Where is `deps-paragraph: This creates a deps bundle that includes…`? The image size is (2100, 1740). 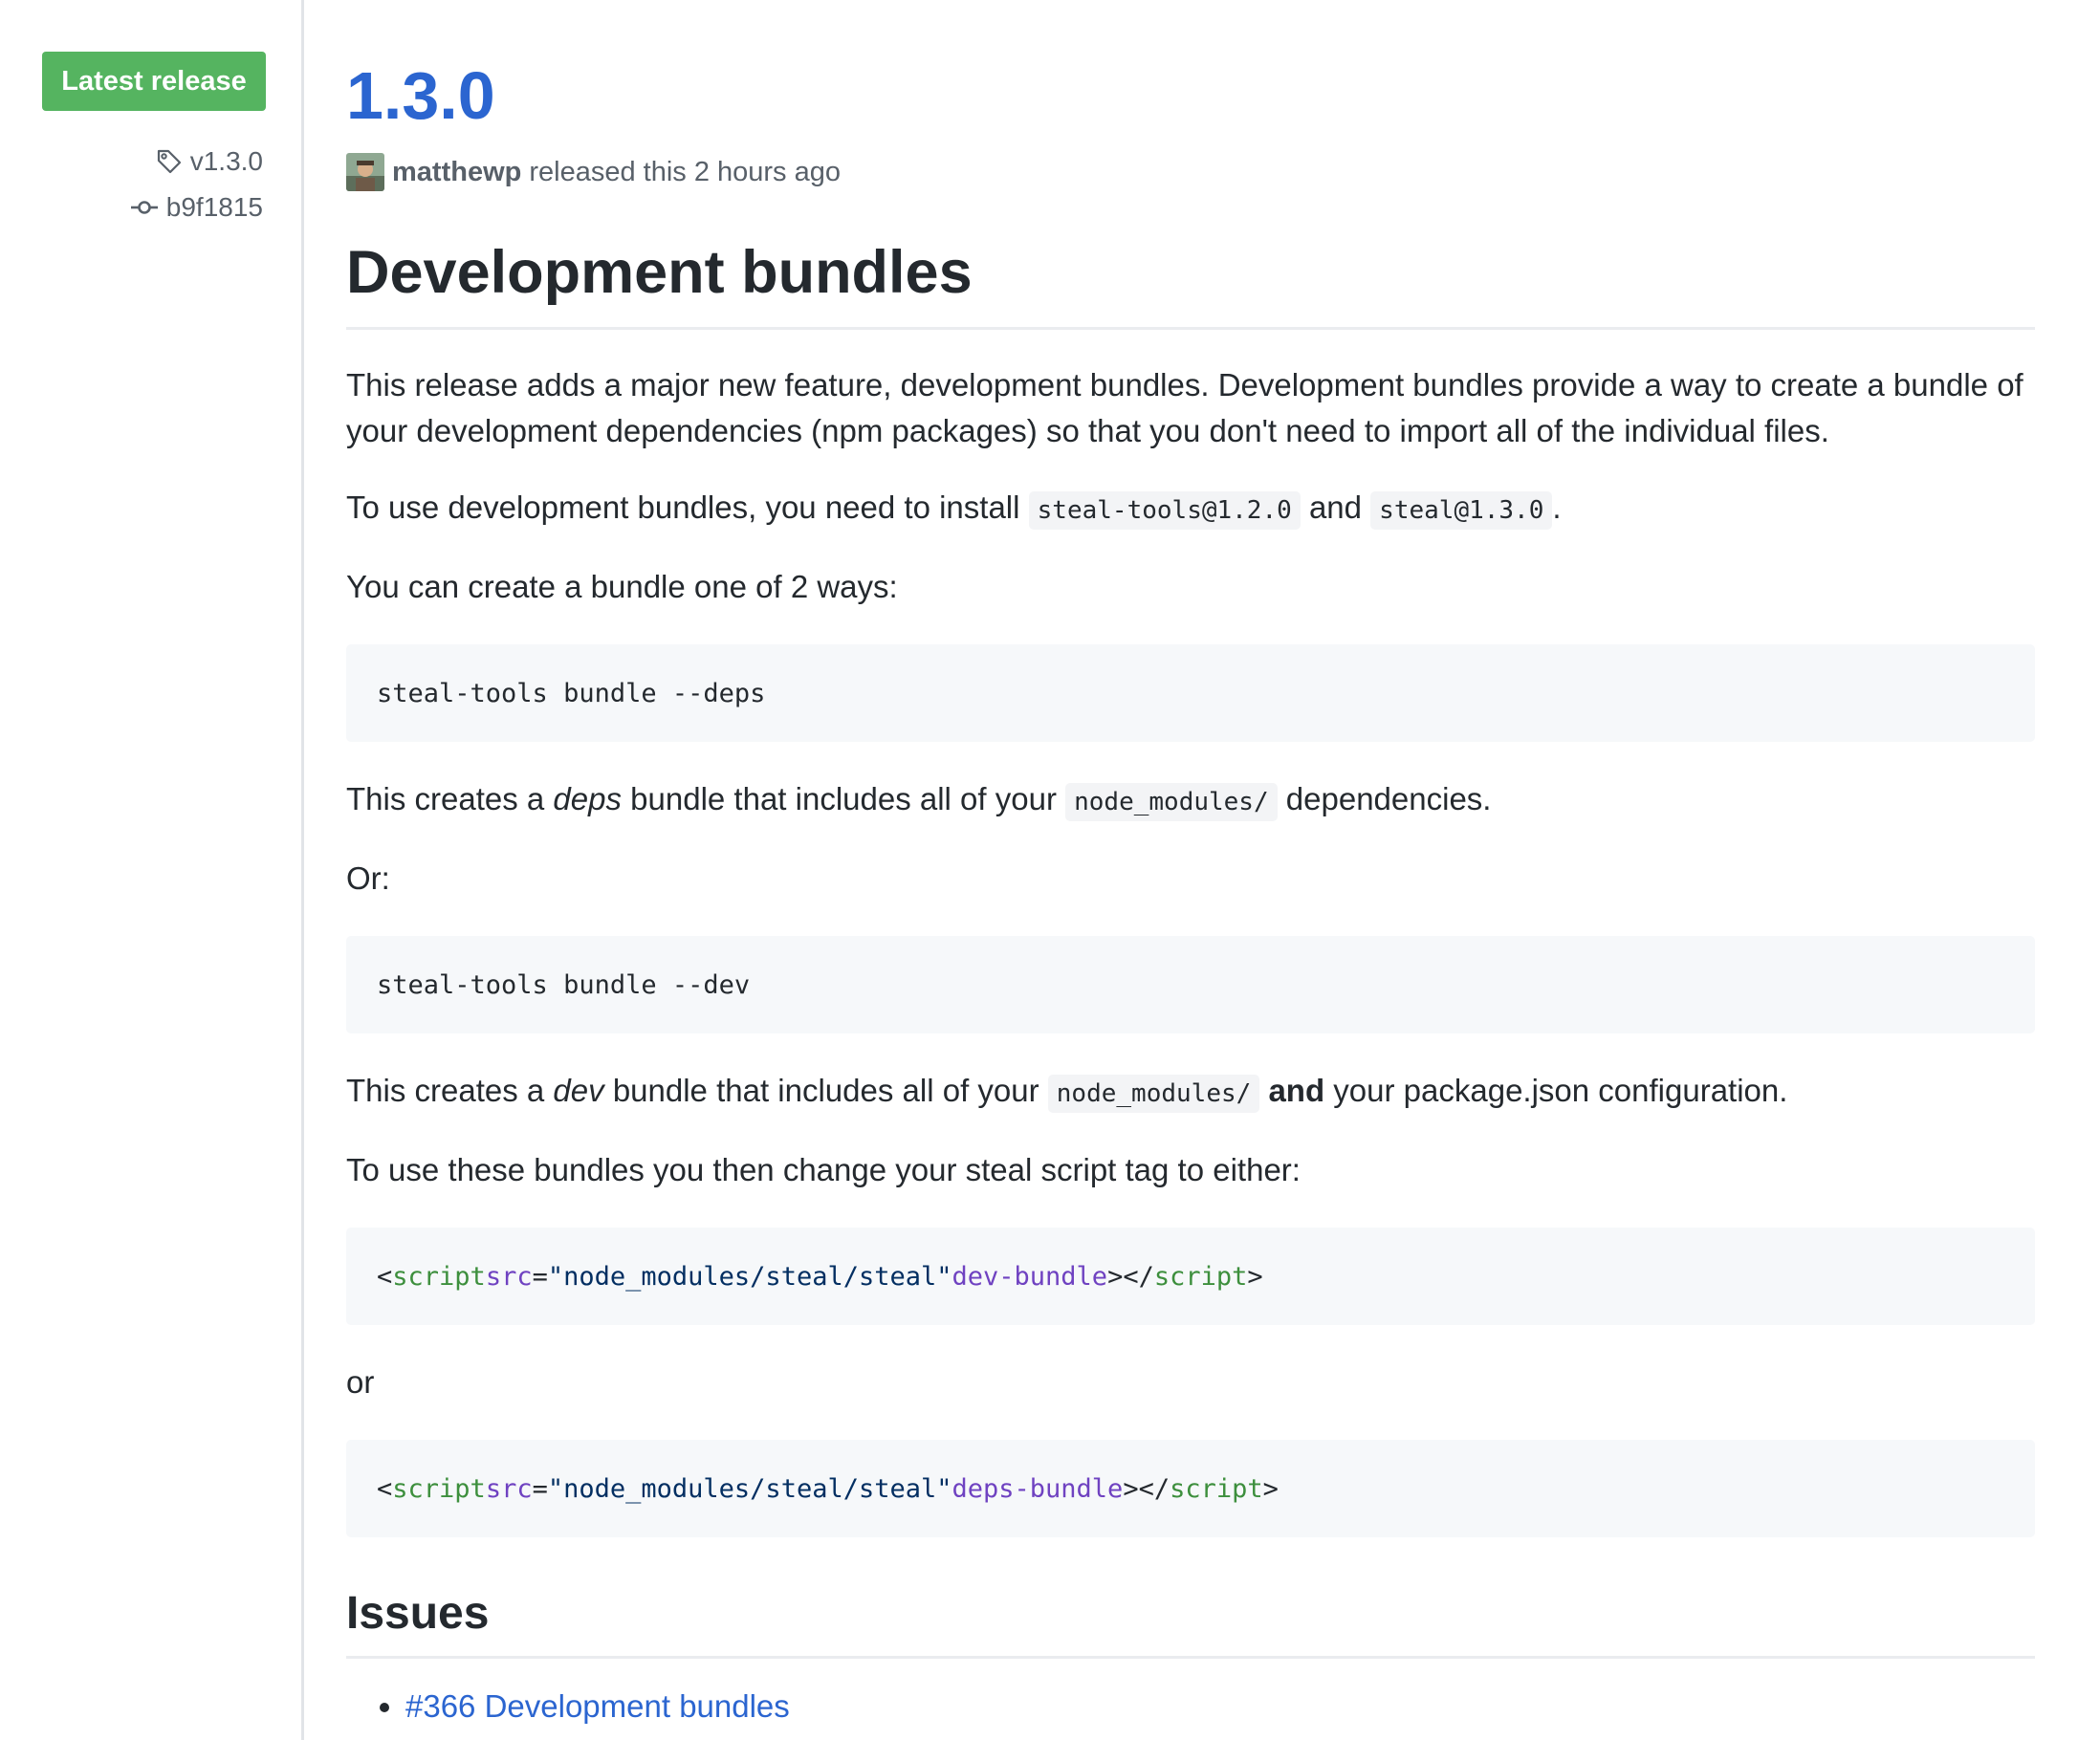 deps-paragraph: This creates a deps bundle that includes… is located at coordinates (1190, 800).